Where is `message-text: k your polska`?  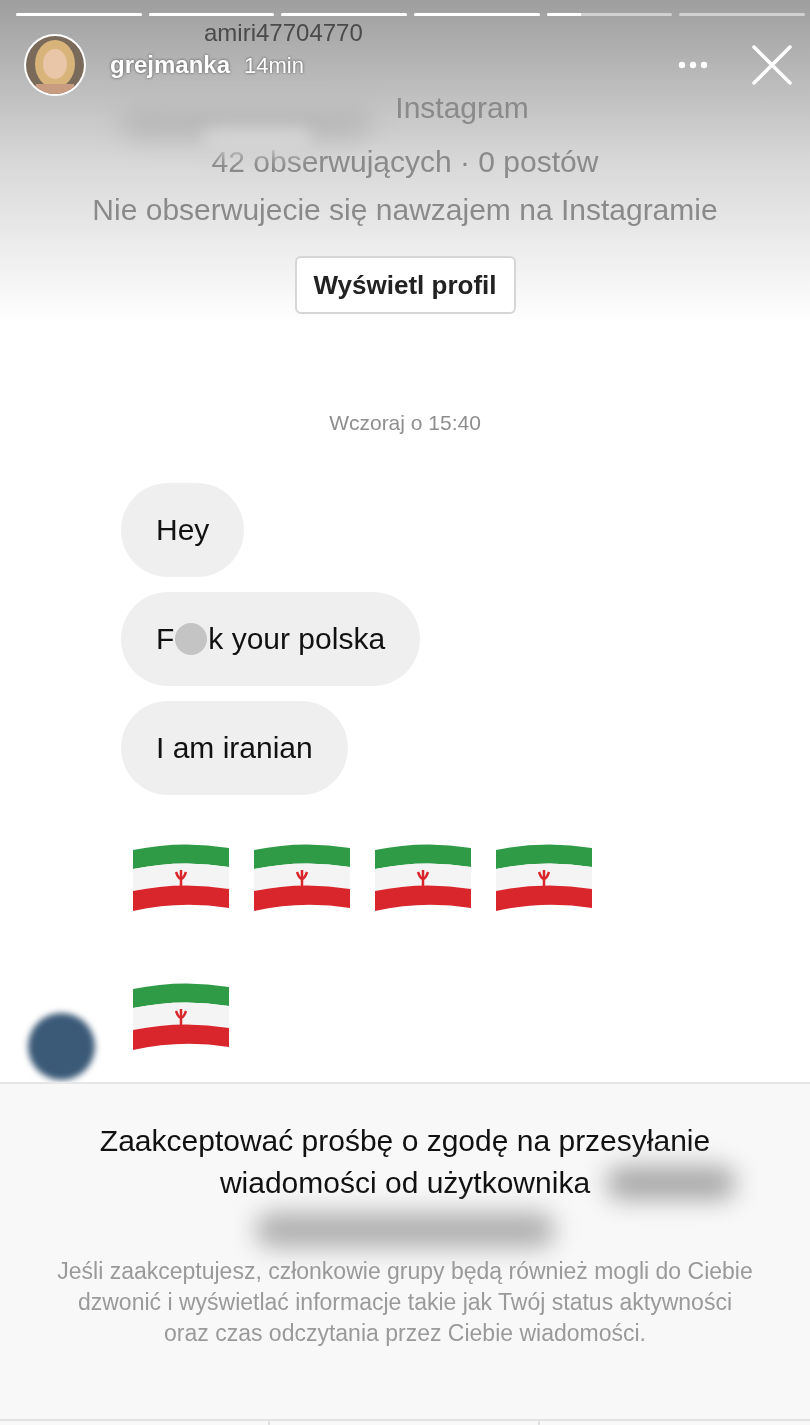 message-text: k your polska is located at coordinates (297, 639).